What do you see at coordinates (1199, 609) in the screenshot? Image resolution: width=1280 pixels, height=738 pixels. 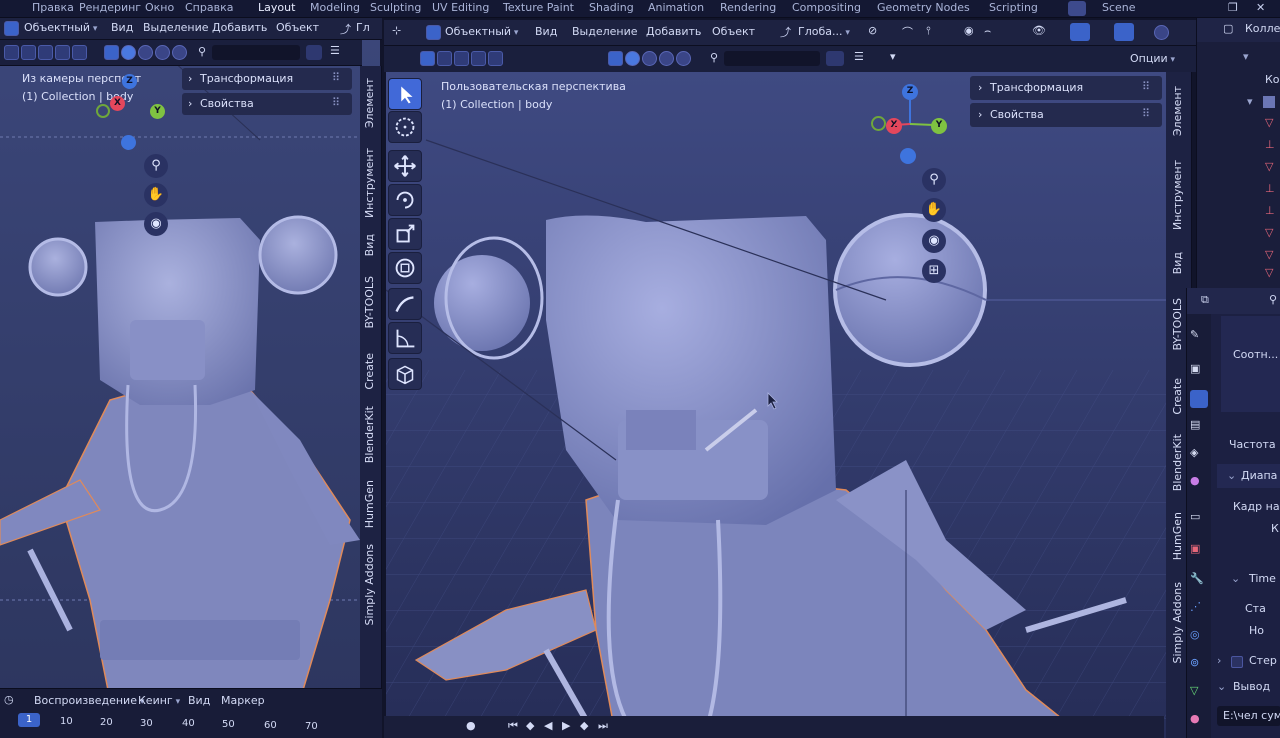 I see `particles-props-icon: ⋰` at bounding box center [1199, 609].